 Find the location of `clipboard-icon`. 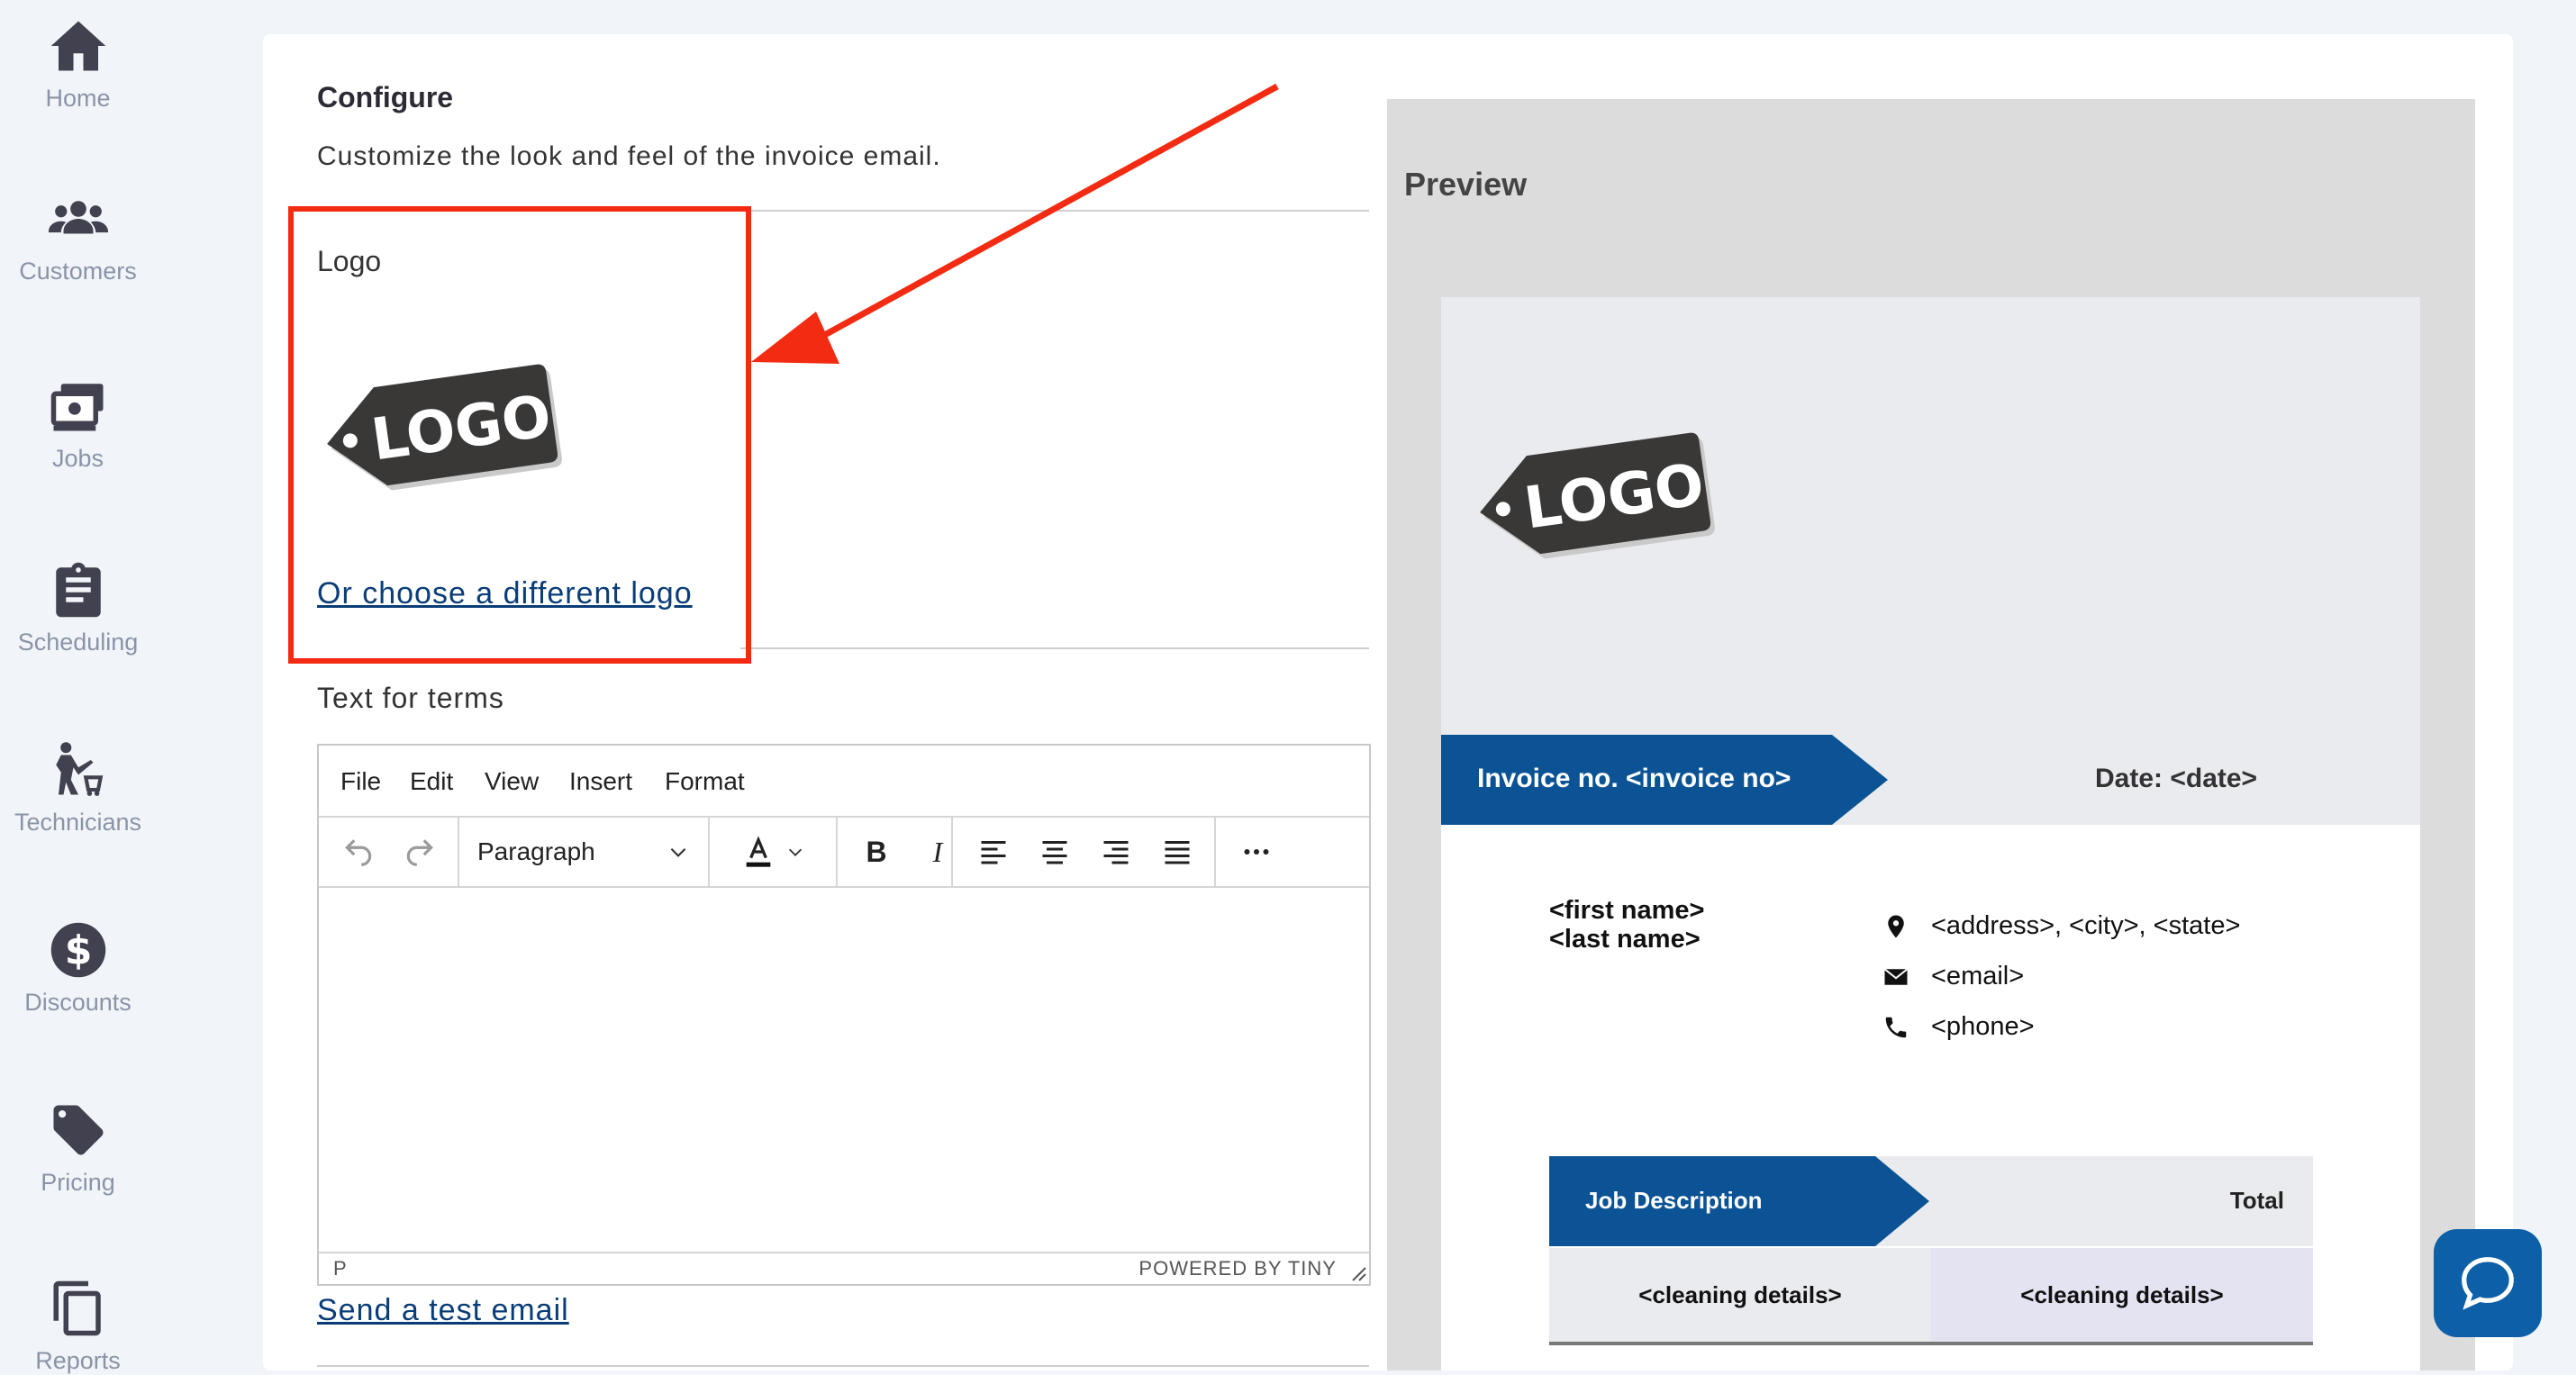

clipboard-icon is located at coordinates (78, 590).